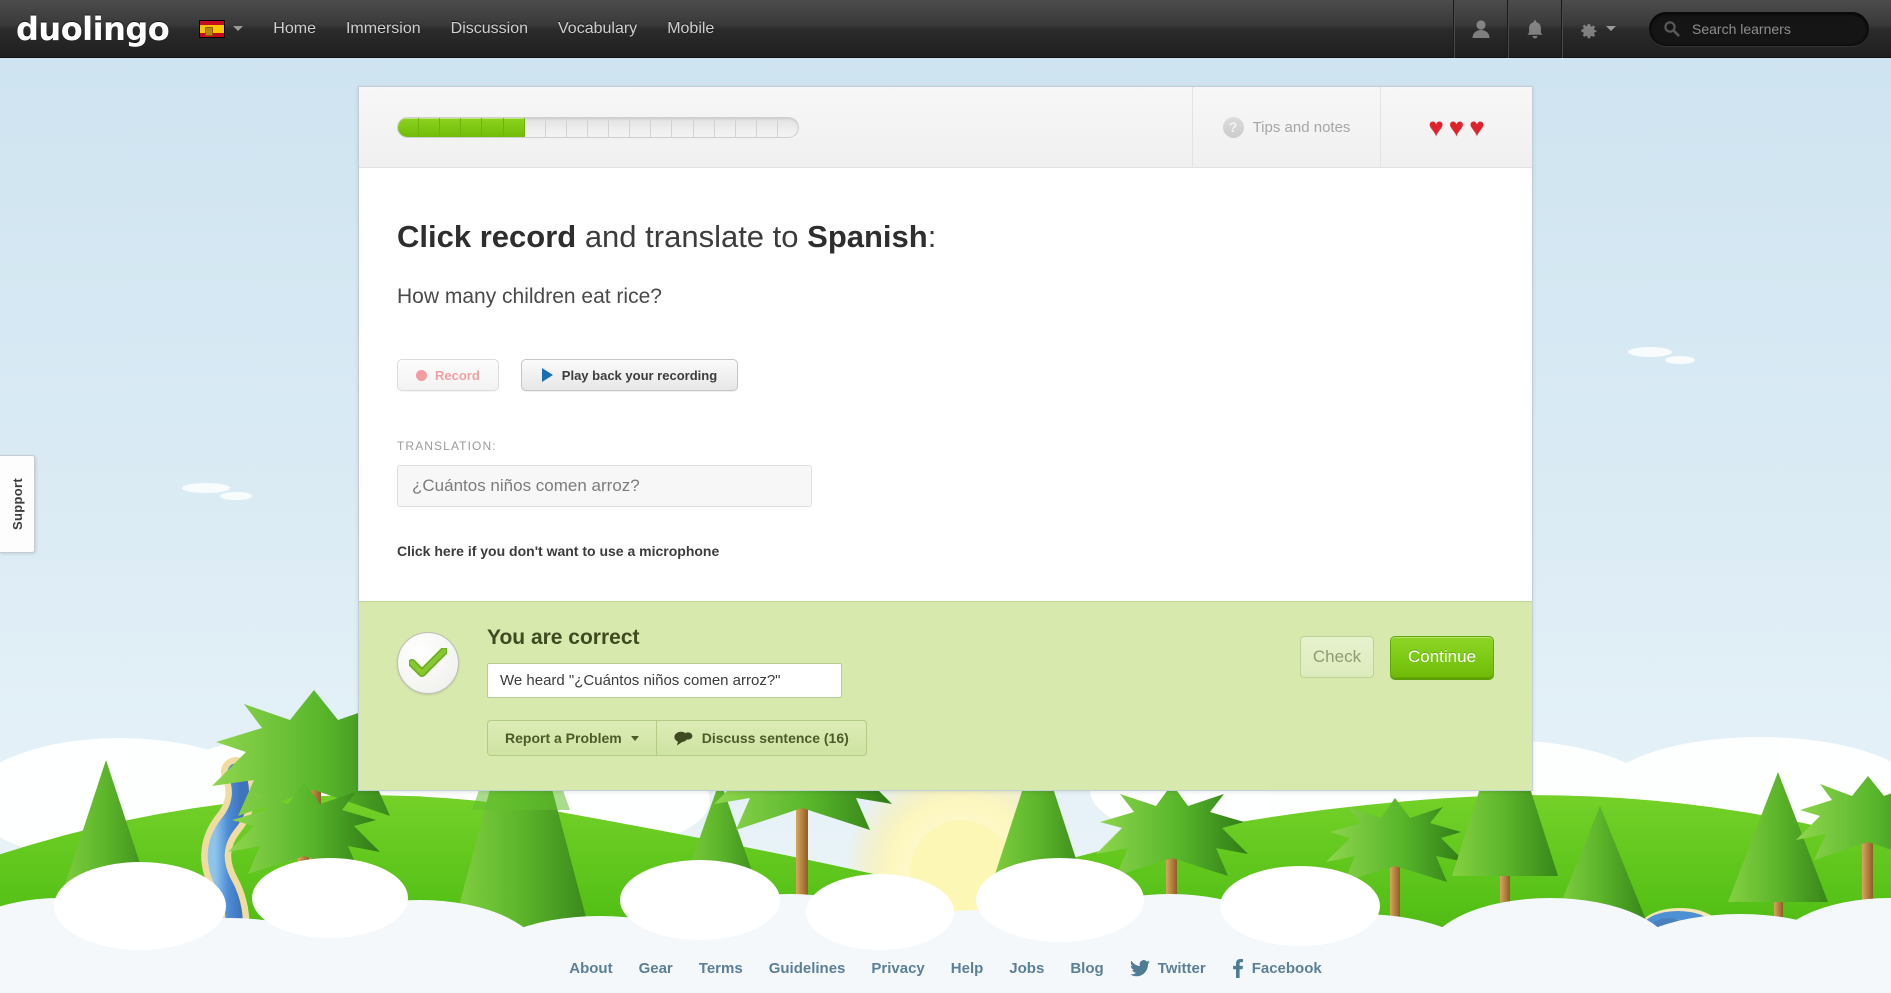 This screenshot has width=1891, height=993. Describe the element at coordinates (640, 681) in the screenshot. I see `heard-text: We heard "¿Cuántos niños comen arroz?"` at that location.